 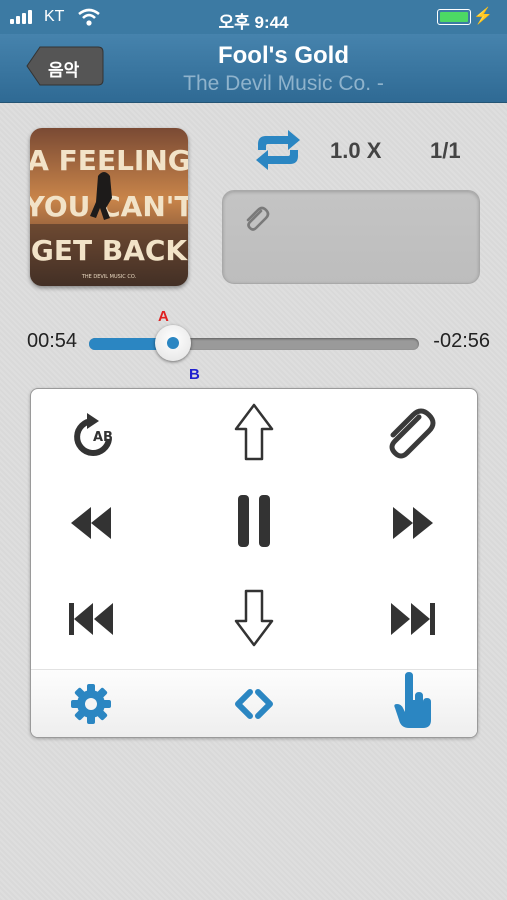 I want to click on track-count: 1/1, so click(x=445, y=150).